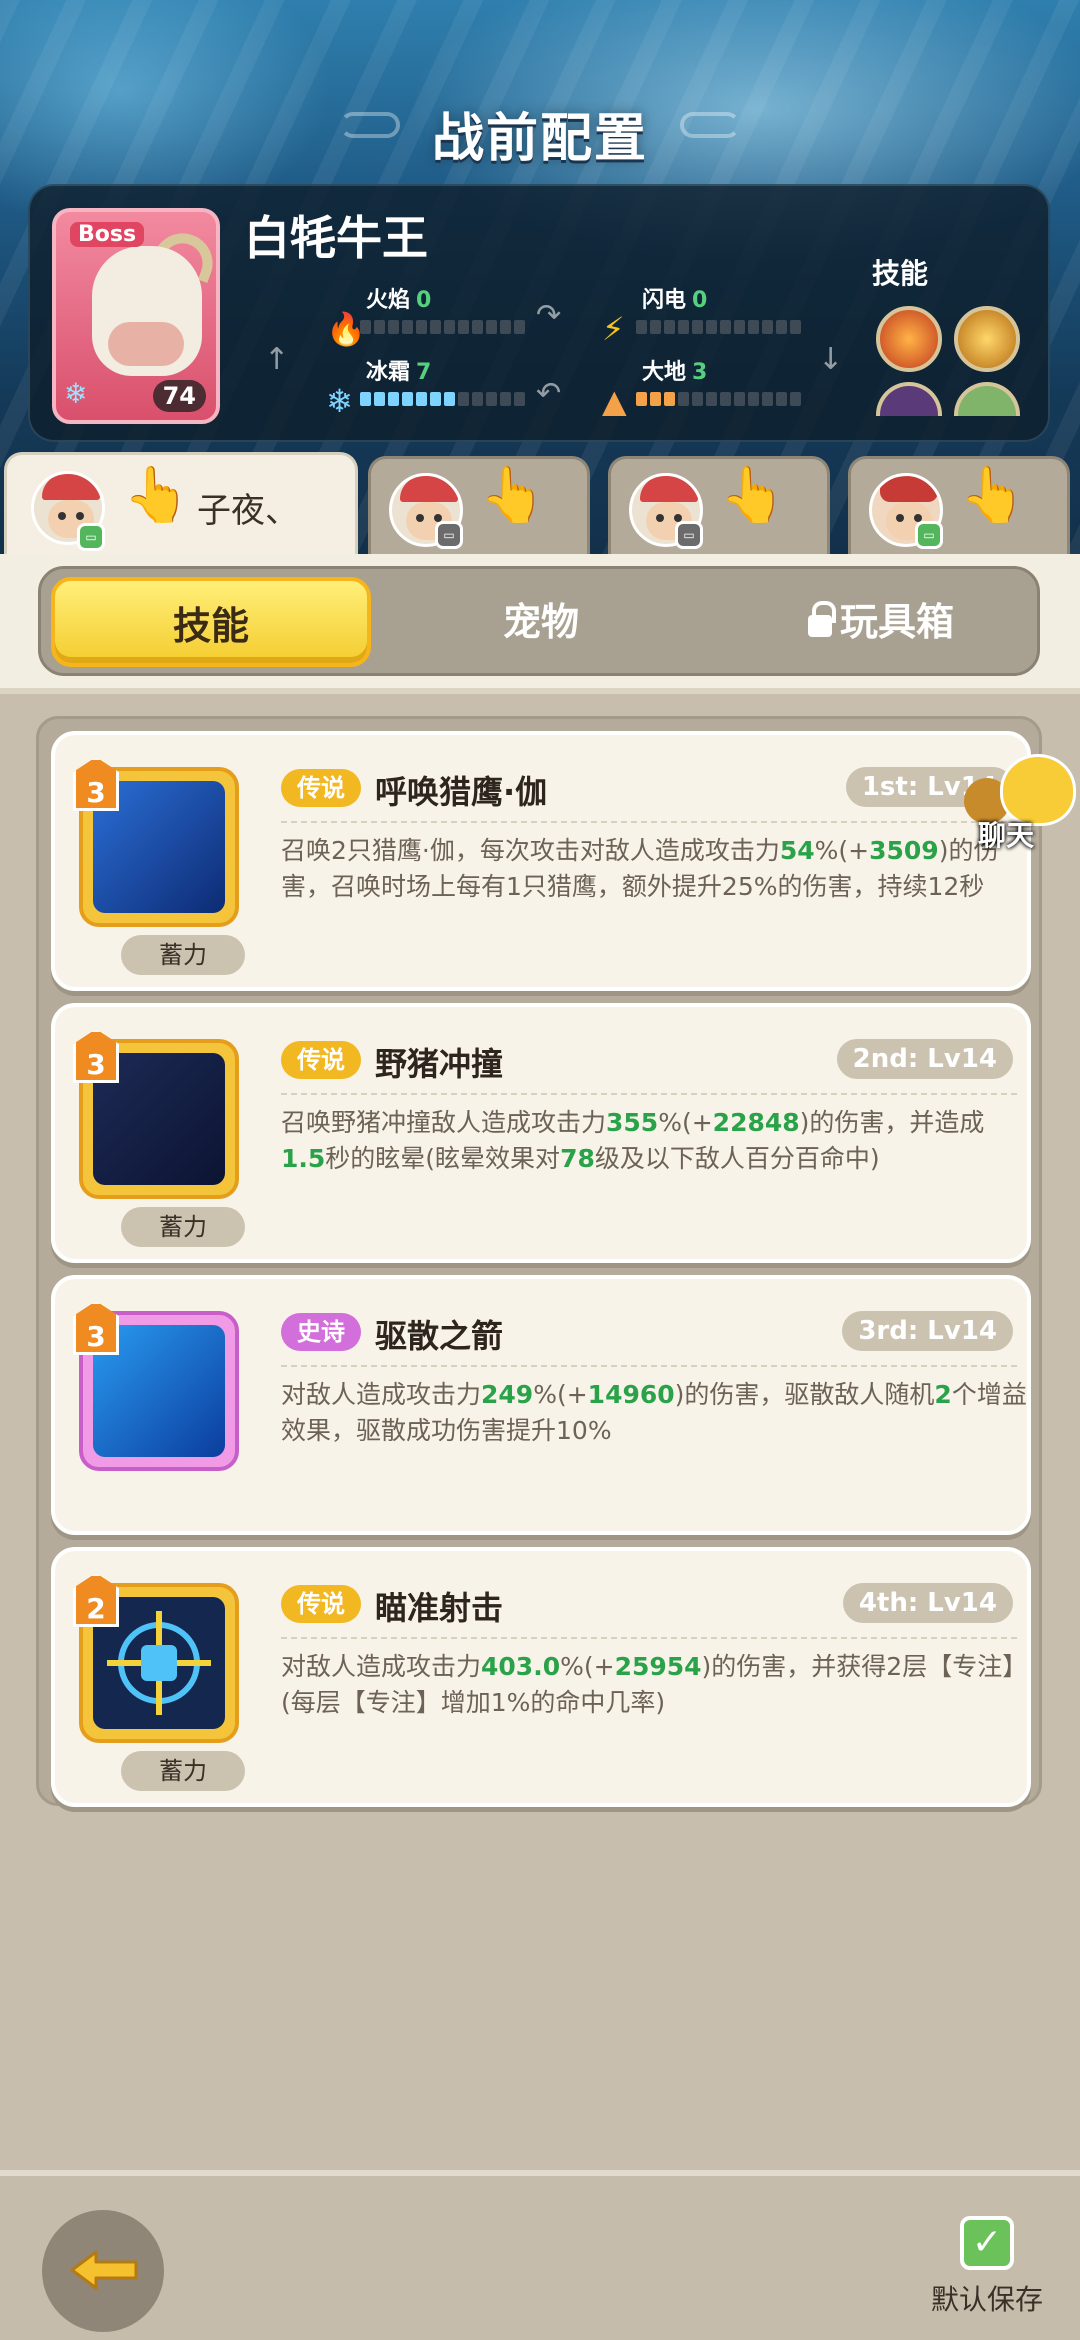  I want to click on lightning-icon: ⚡, so click(613, 329).